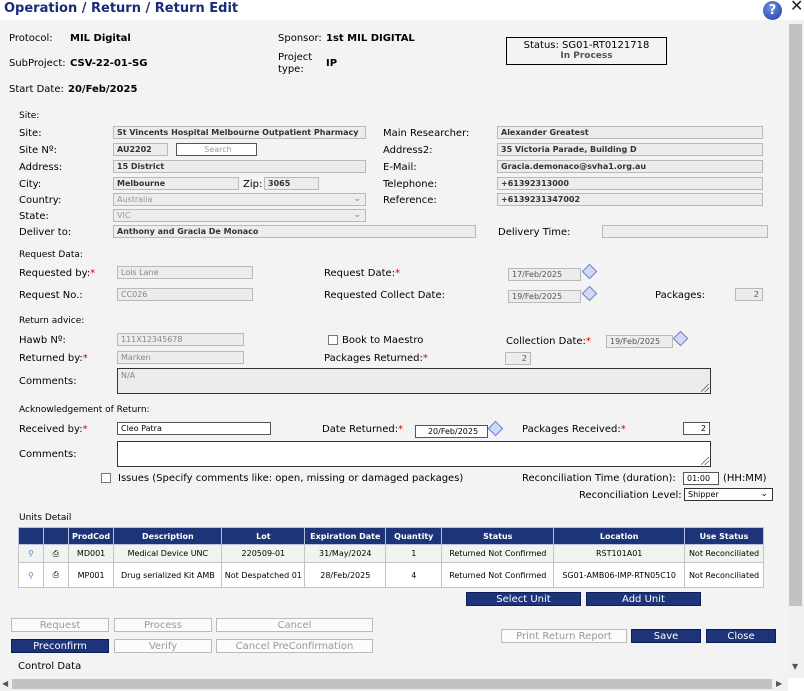 This screenshot has width=804, height=691. Describe the element at coordinates (796, 7) in the screenshot. I see `close-icon: ✕` at that location.